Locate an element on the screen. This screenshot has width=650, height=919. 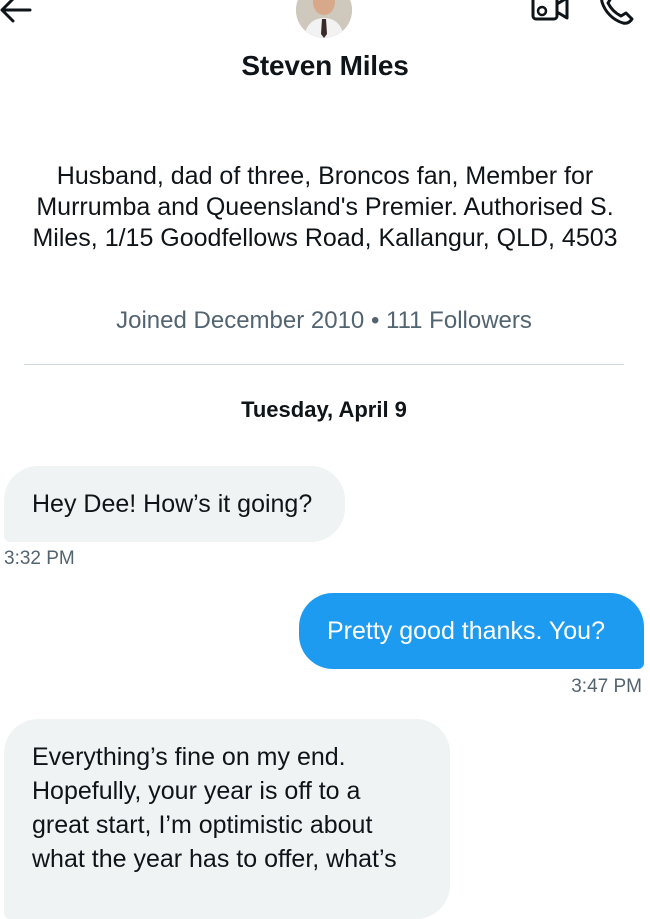
back-button is located at coordinates (19, 15).